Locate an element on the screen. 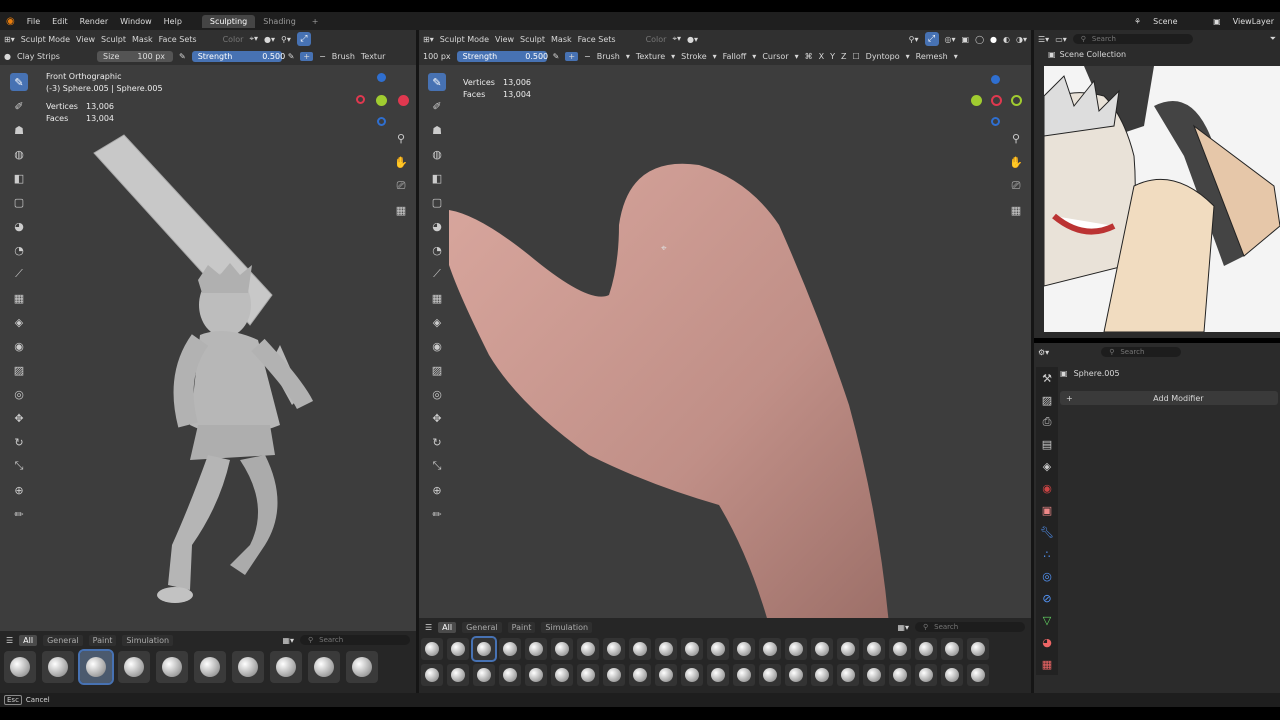  tool-tab-icon: ⚒ is located at coordinates (1047, 378).